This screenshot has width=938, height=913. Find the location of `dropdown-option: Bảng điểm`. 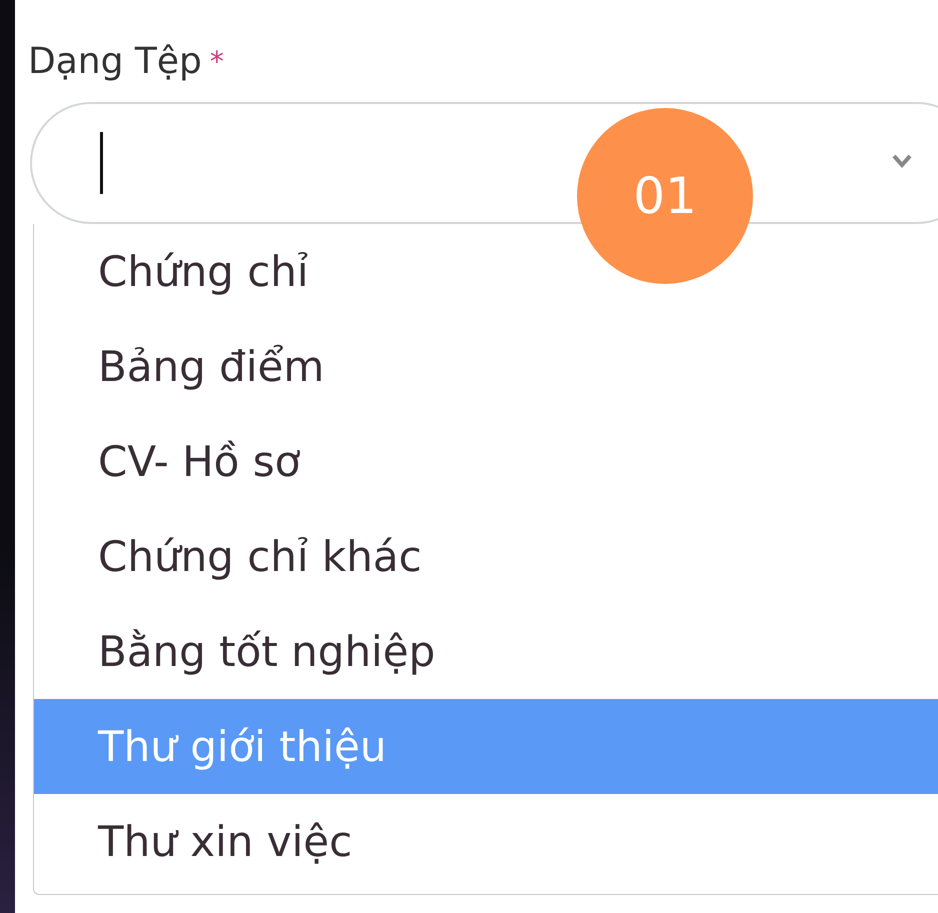

dropdown-option: Bảng điểm is located at coordinates (486, 366).